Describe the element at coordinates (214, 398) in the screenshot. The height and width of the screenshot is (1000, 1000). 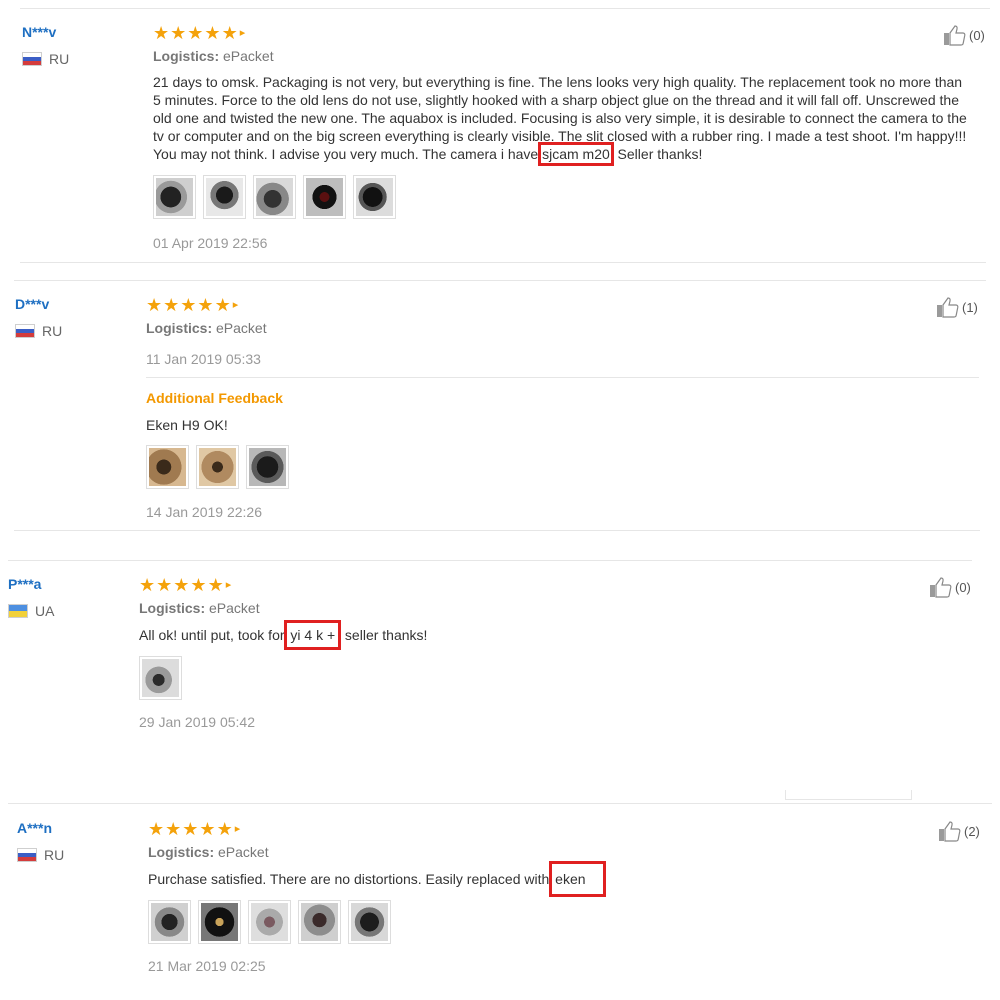
I see `additional-feedback-title: Additional Feedback` at that location.